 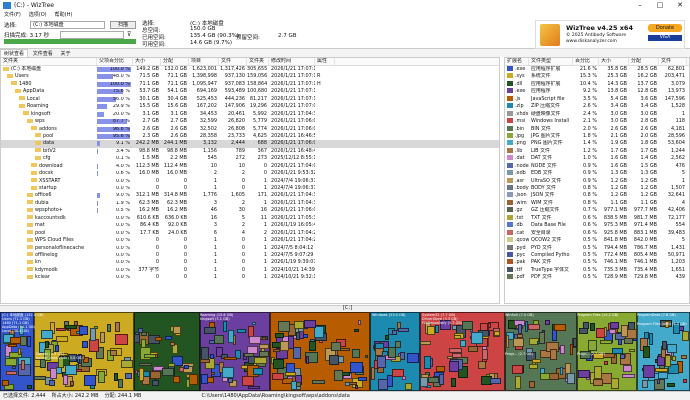 What do you see at coordinates (597, 218) in the screenshot?
I see `extension-row: .txt TXT 文件 0.6 % 838.5 MB 981.7 MB 72,177` at bounding box center [597, 218].